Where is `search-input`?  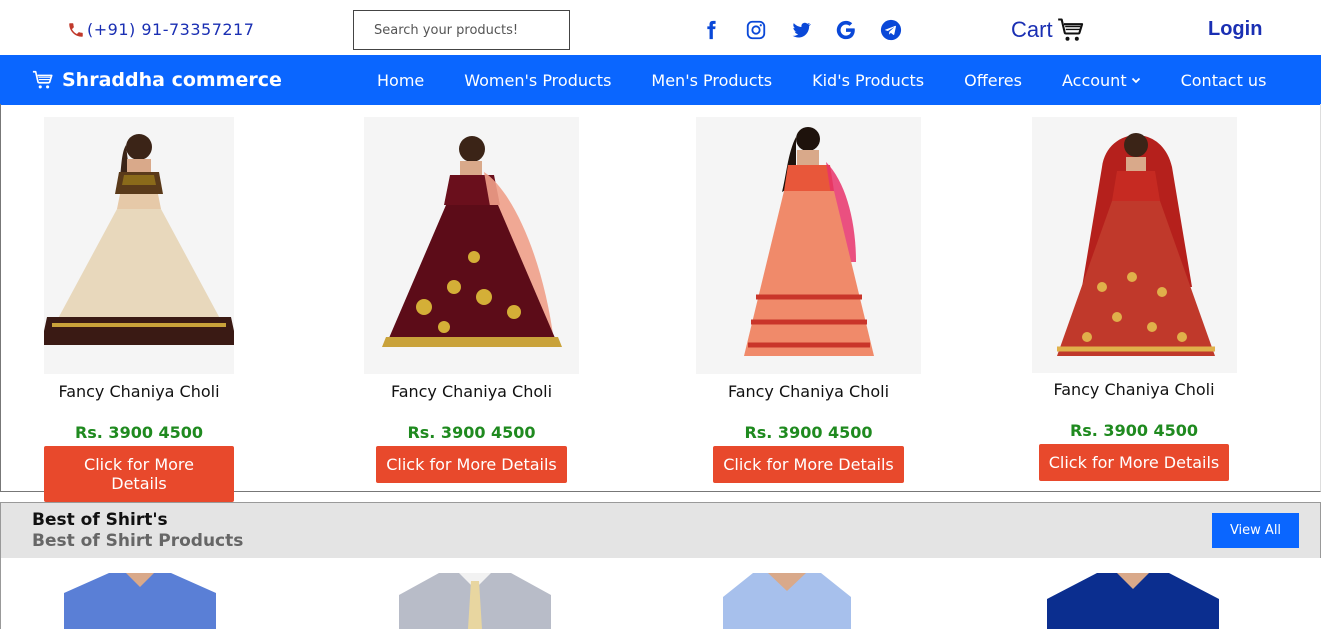
search-input is located at coordinates (461, 30).